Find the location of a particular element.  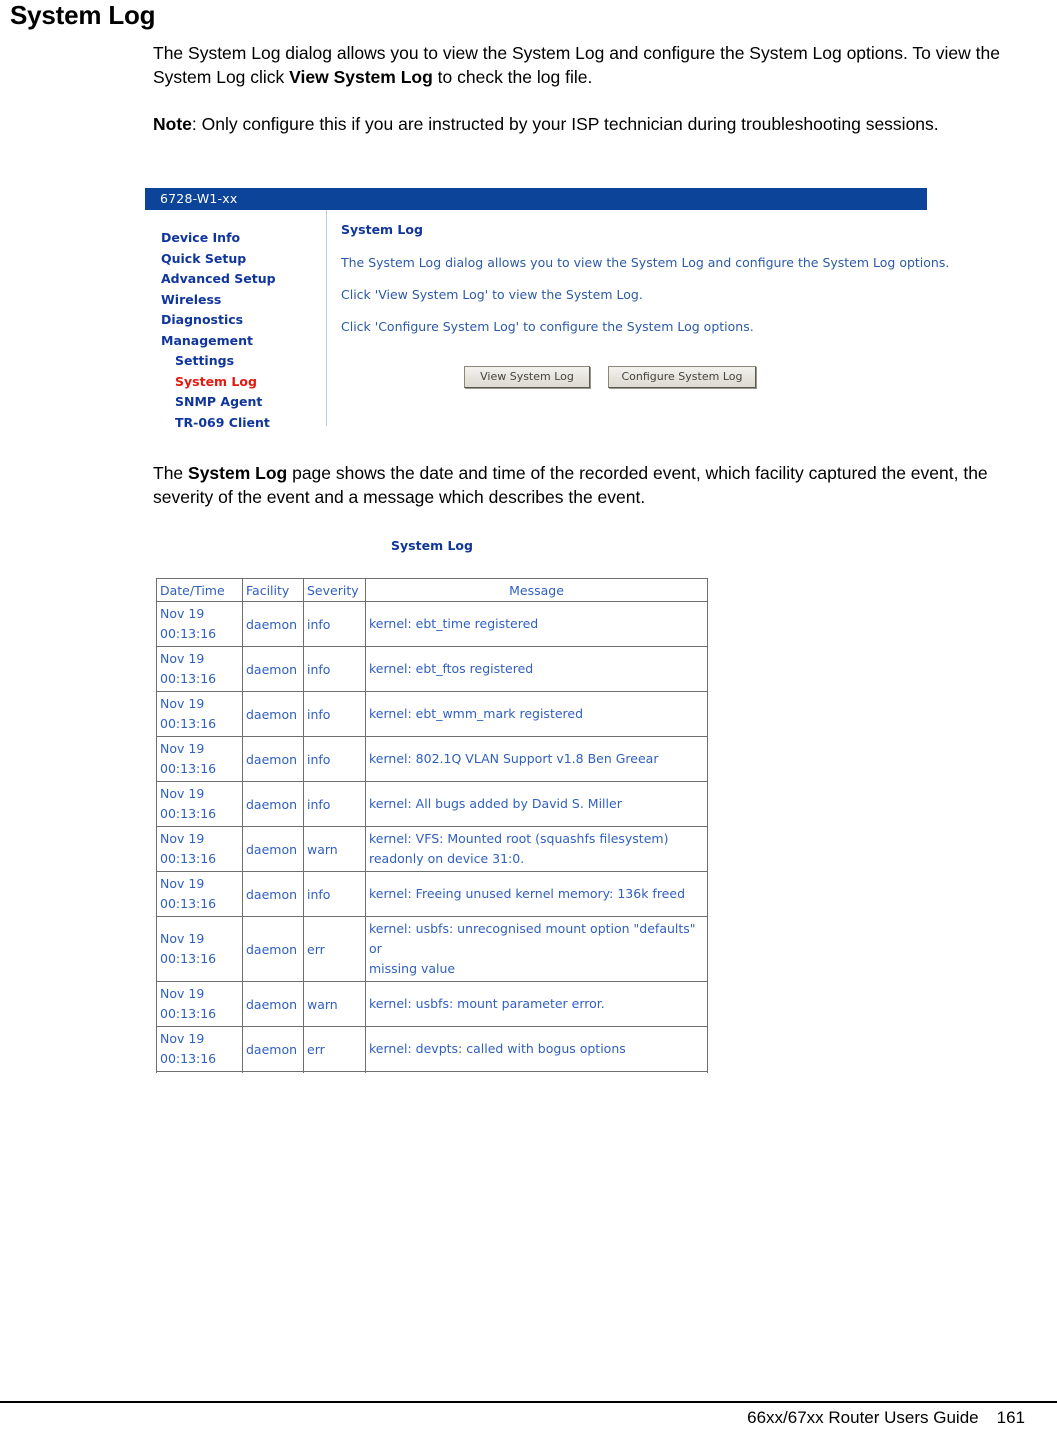

cell-message: kernel: ebt_time registered is located at coordinates (536, 624).